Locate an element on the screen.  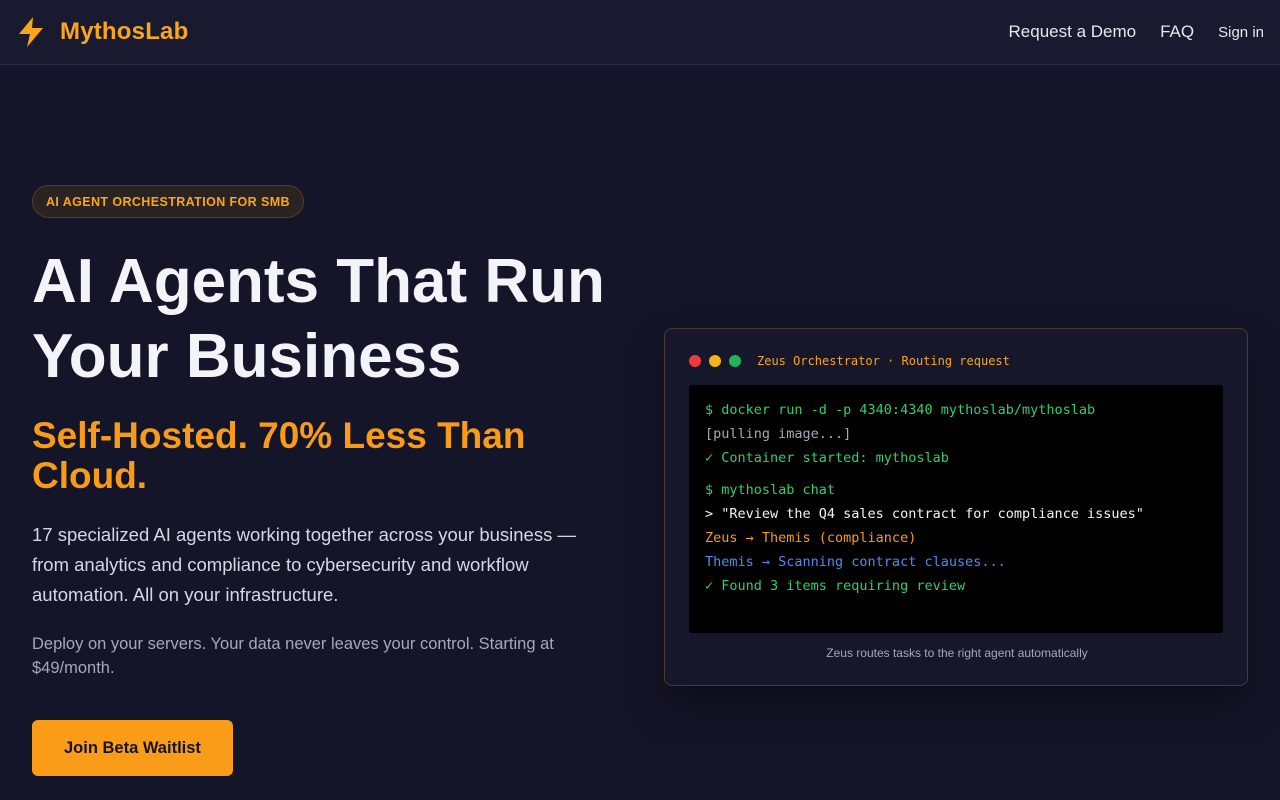
hero-badge: AI AGENT ORCHESTRATION FOR SMB is located at coordinates (168, 201).